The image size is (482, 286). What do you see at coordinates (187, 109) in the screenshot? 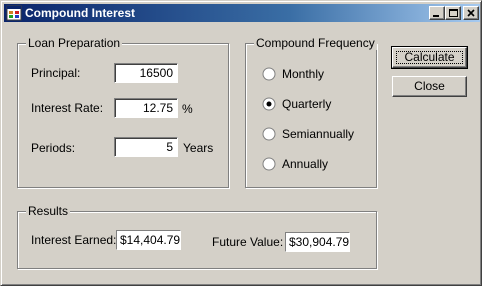
I see `percent-unit-label: %` at bounding box center [187, 109].